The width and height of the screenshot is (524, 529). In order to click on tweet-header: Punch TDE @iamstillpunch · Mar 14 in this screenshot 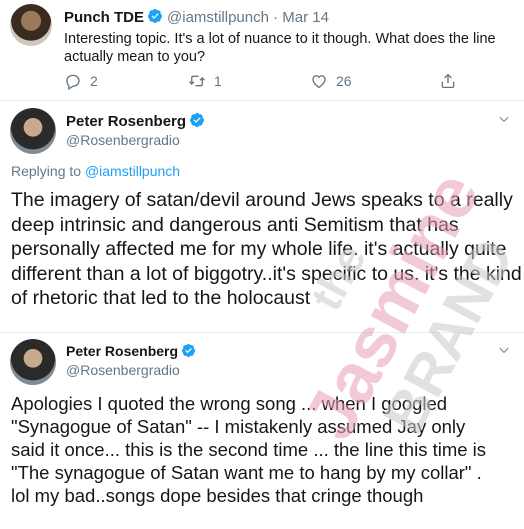, I will do `click(196, 17)`.